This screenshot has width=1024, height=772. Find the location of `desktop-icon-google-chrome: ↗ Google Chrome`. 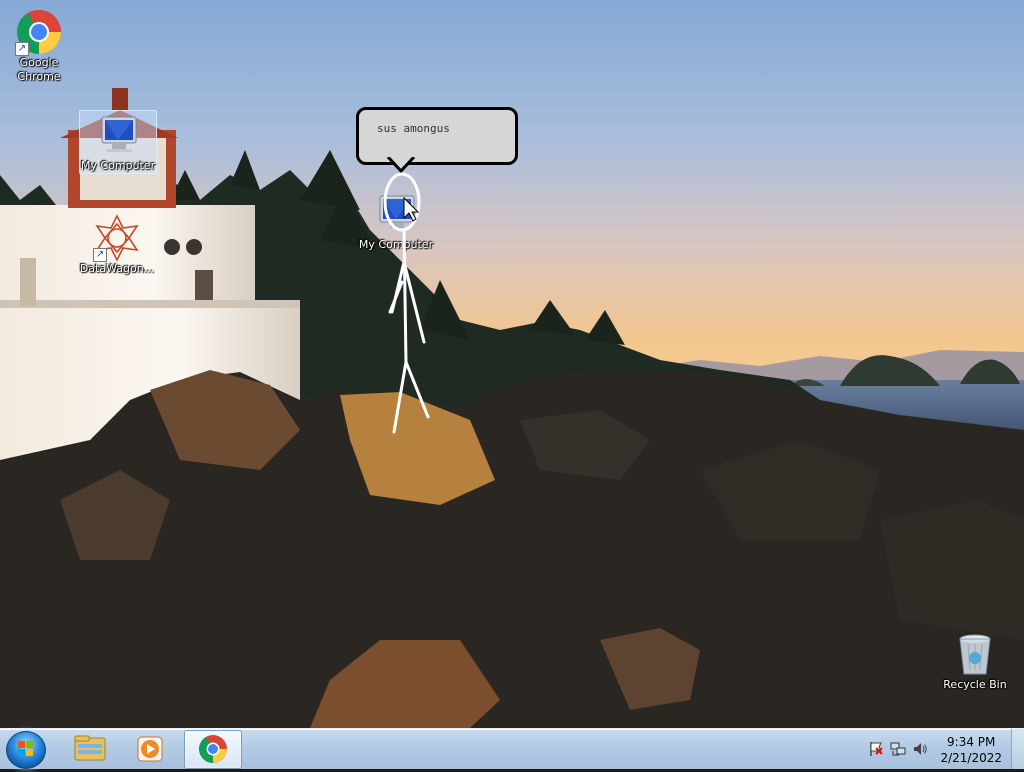

desktop-icon-google-chrome: ↗ Google Chrome is located at coordinates (39, 46).